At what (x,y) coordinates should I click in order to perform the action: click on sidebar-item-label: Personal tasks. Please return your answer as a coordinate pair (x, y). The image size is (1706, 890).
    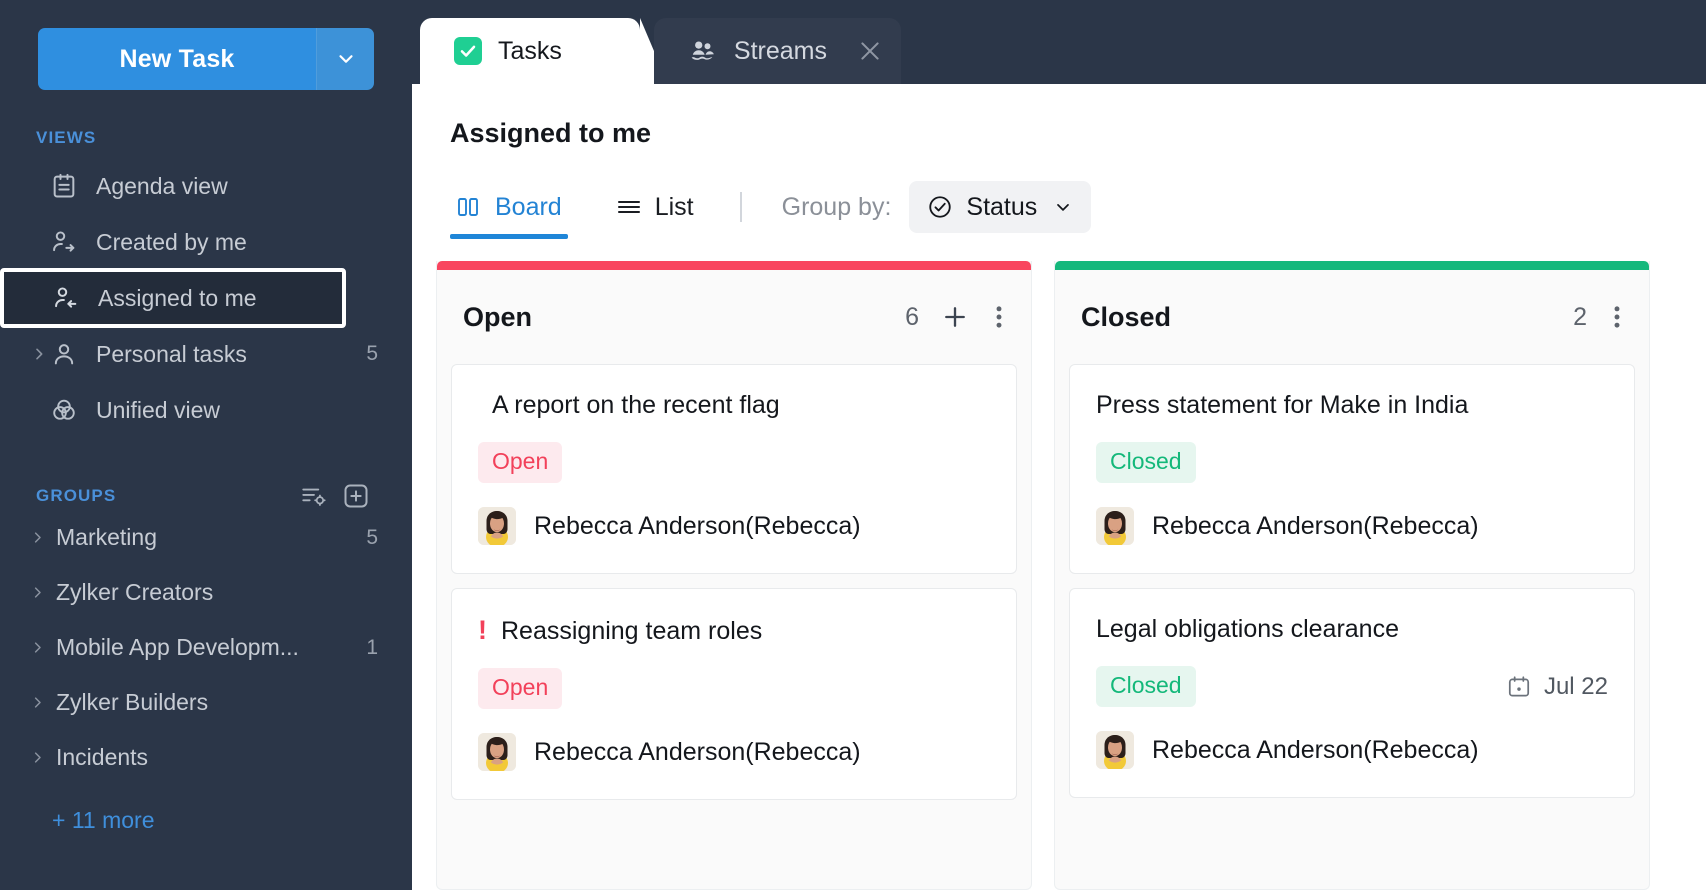
    Looking at the image, I should click on (171, 353).